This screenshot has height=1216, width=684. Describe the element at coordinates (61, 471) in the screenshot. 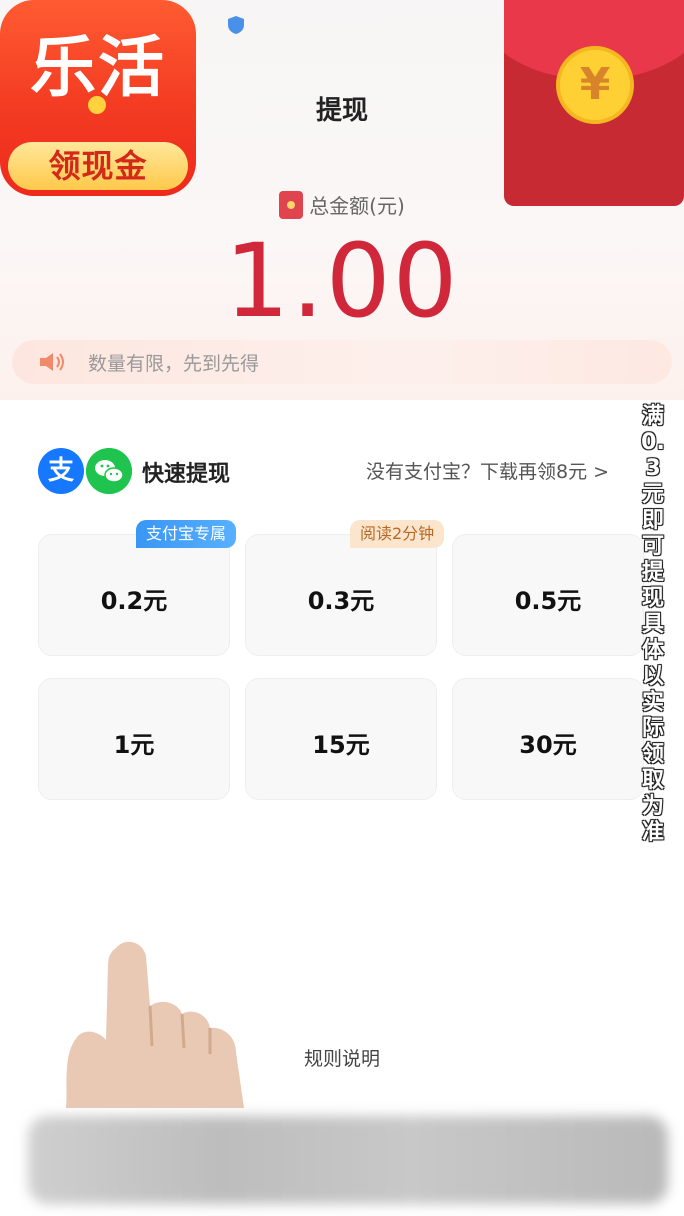

I see `alipay-icon: 支` at that location.